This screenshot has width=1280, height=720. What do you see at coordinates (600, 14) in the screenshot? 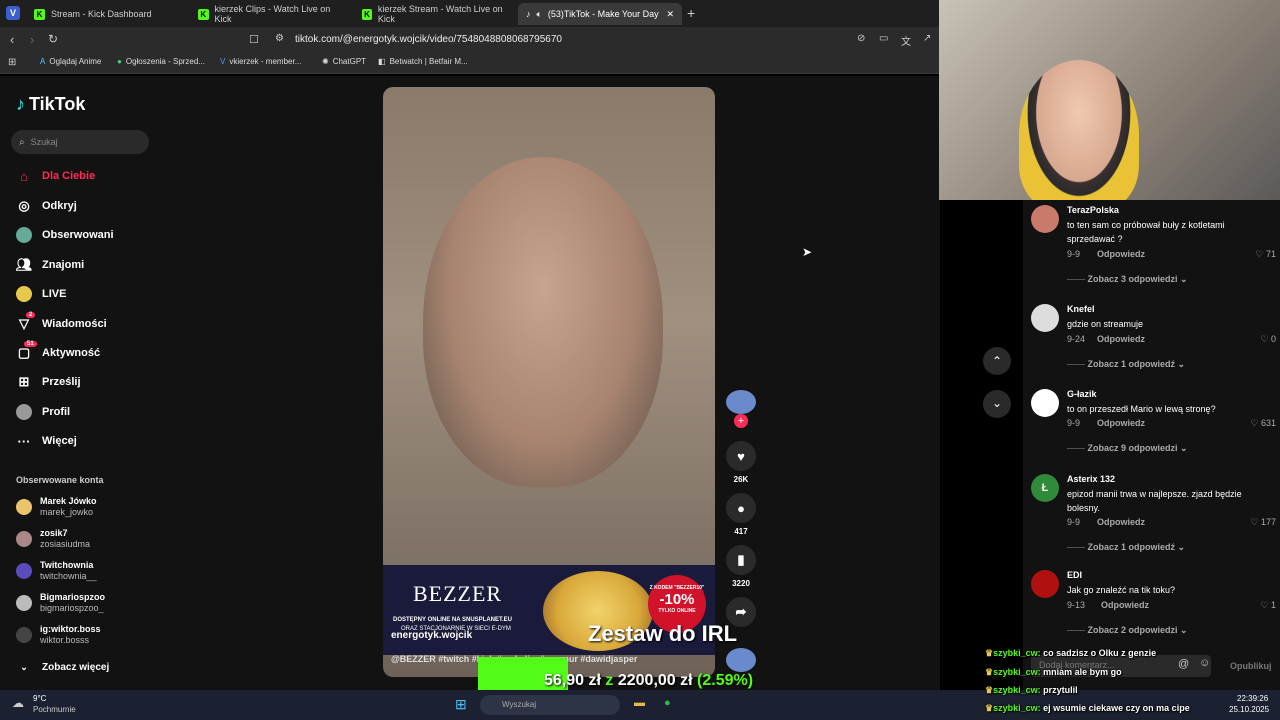
I see `tab-tiktok: ♪ 🔈︎ (53)TikTok - Make Your Day ✕` at bounding box center [600, 14].